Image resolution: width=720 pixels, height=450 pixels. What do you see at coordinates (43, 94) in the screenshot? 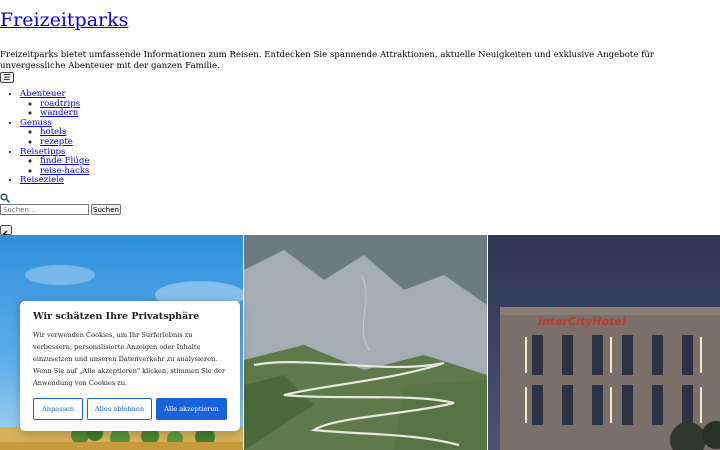
I see `nav-link-abenteuer: Abenteuer` at bounding box center [43, 94].